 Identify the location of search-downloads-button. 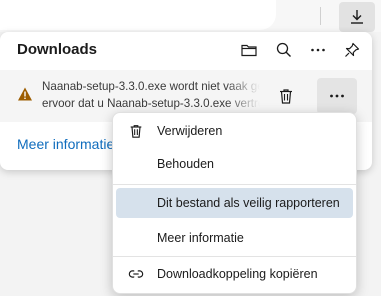
(284, 50).